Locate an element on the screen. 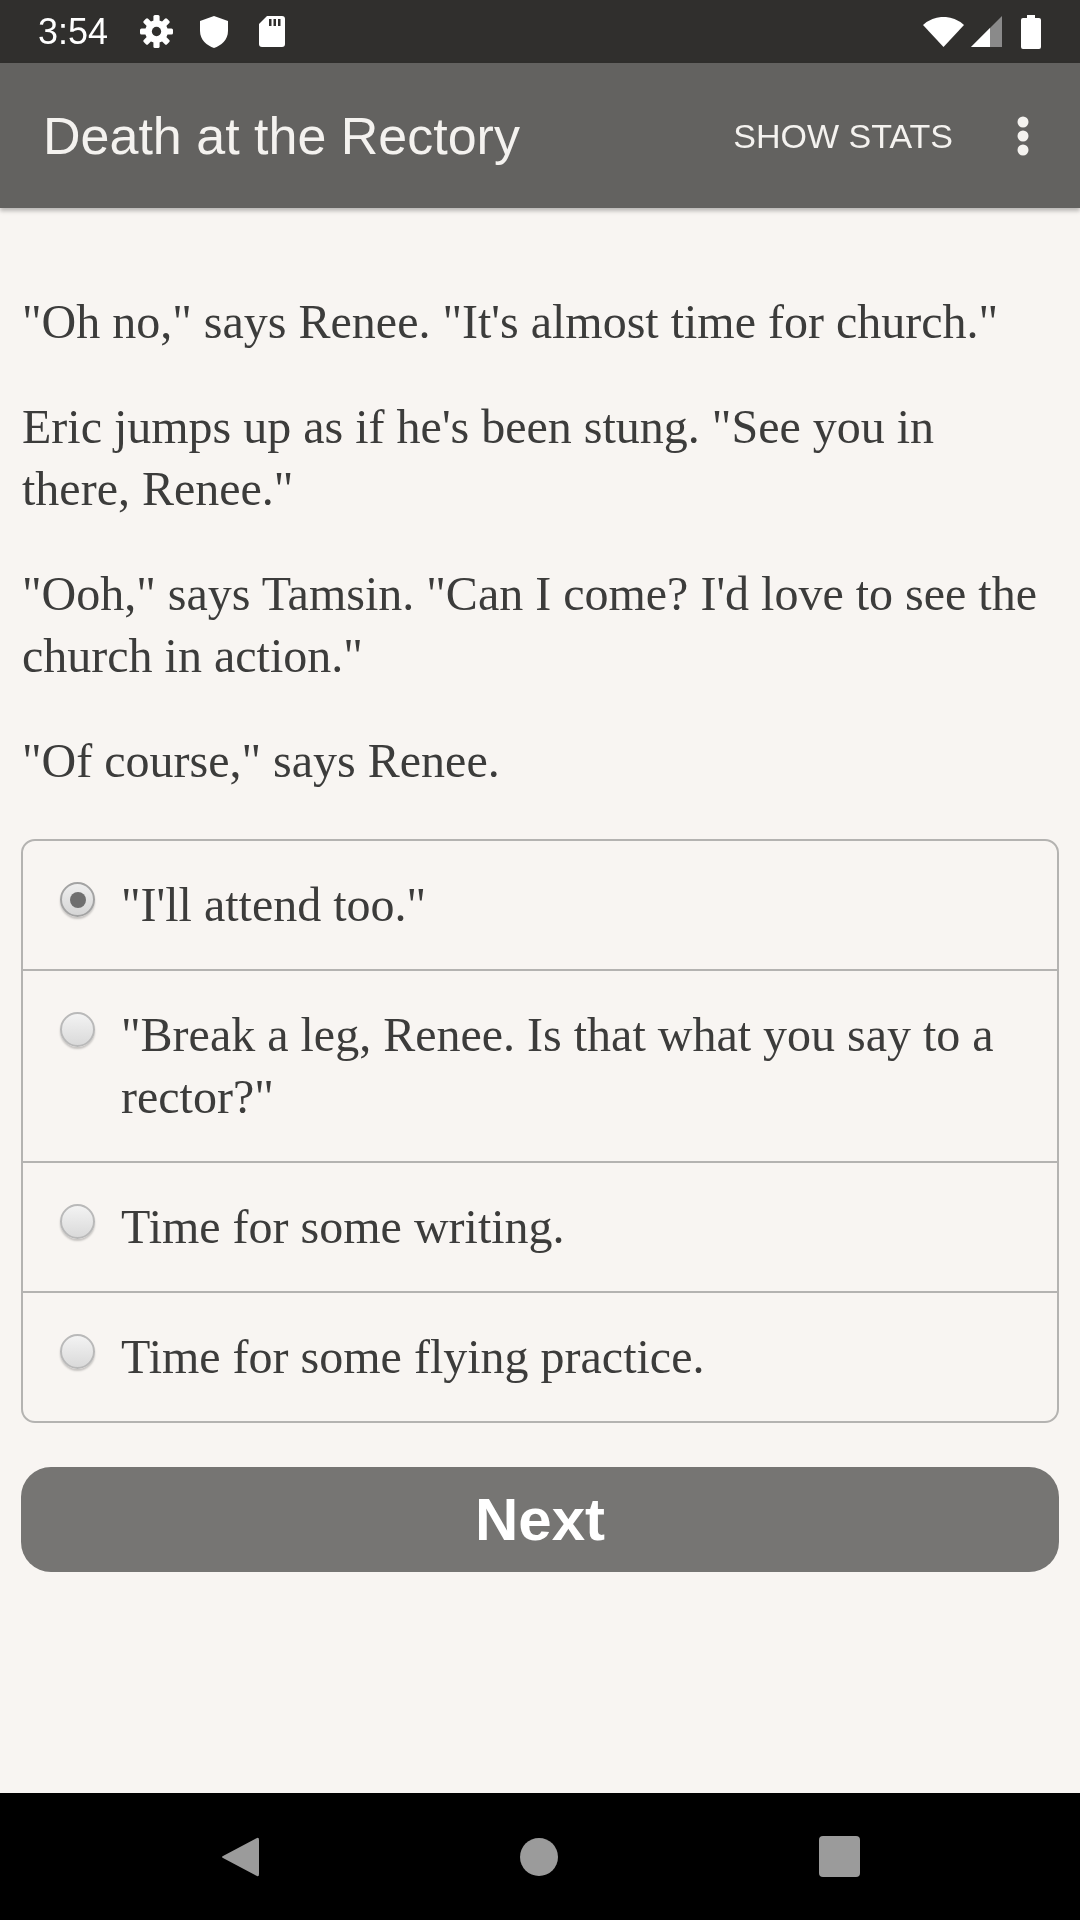  story-paragraph: "Oh no," says Renee. "It's almost time for church." is located at coordinates (511, 322).